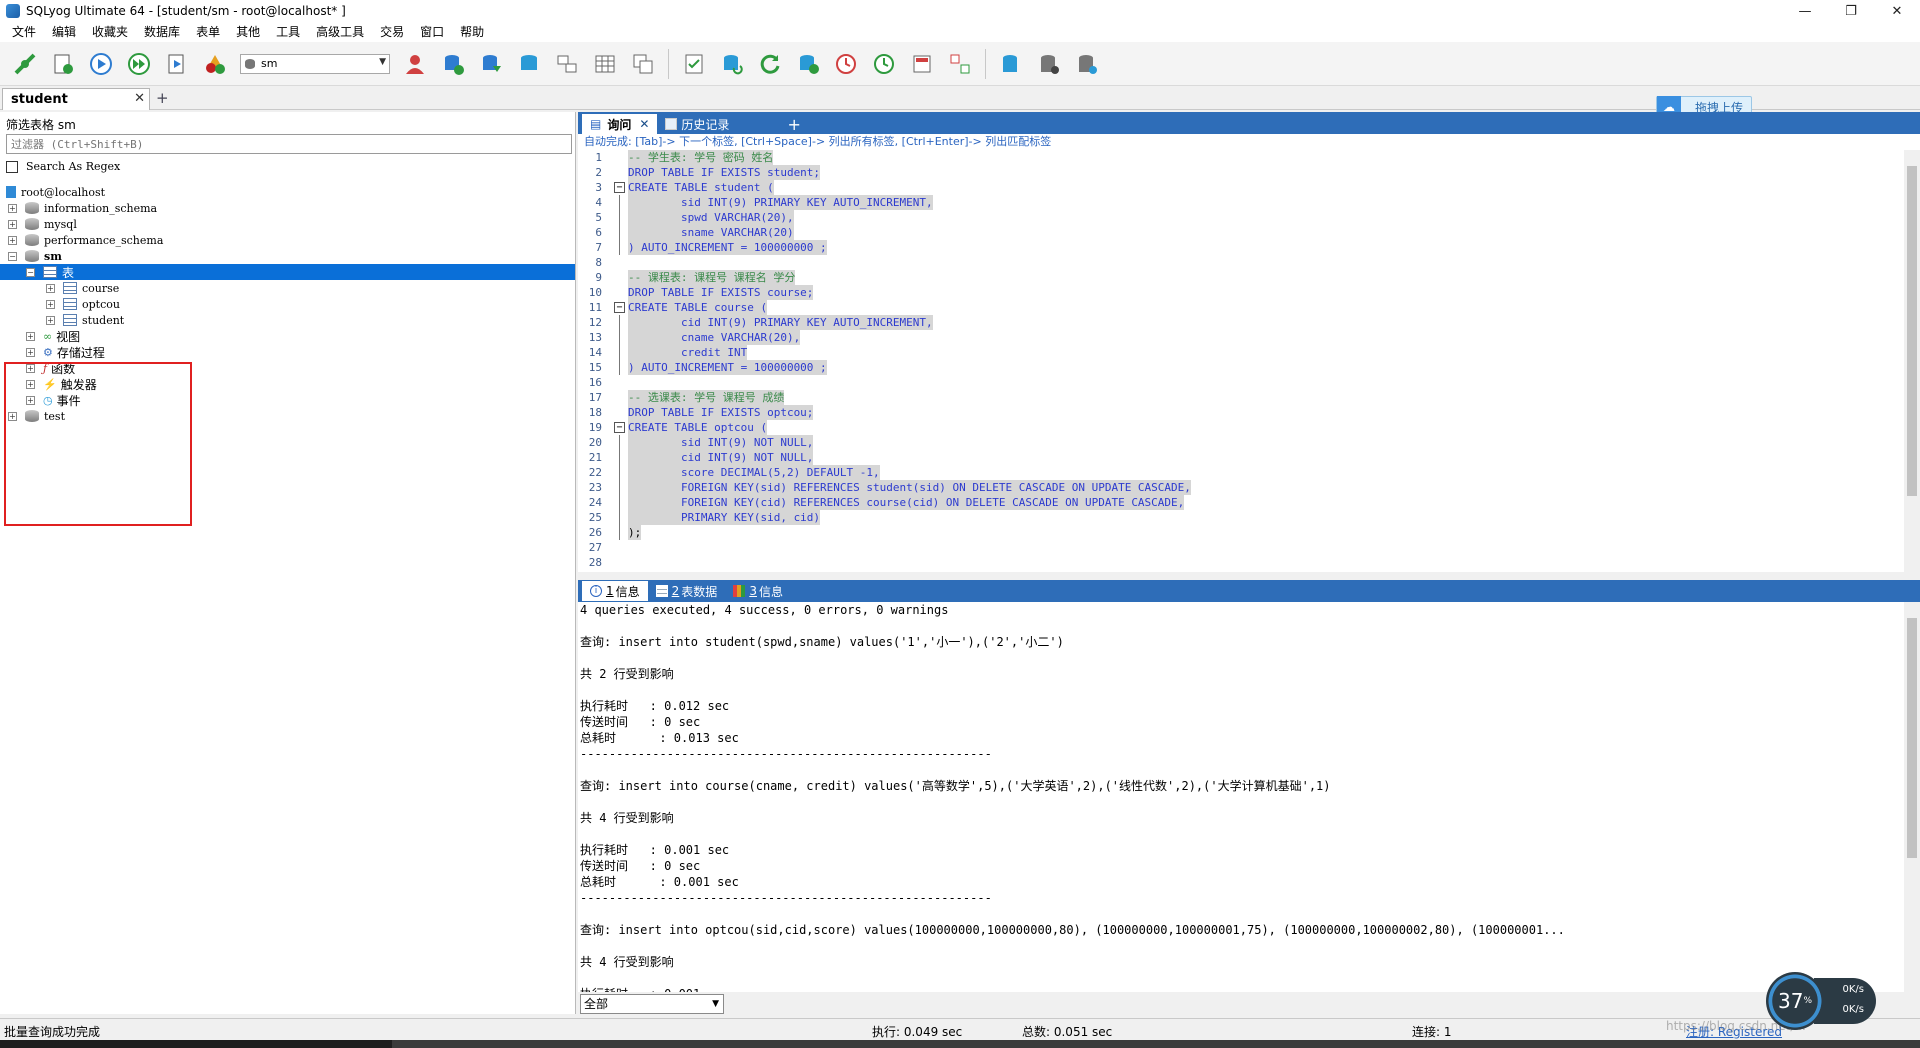 Image resolution: width=1920 pixels, height=1048 pixels. What do you see at coordinates (35, 256) in the screenshot?
I see `tree-db-sm: − sm` at bounding box center [35, 256].